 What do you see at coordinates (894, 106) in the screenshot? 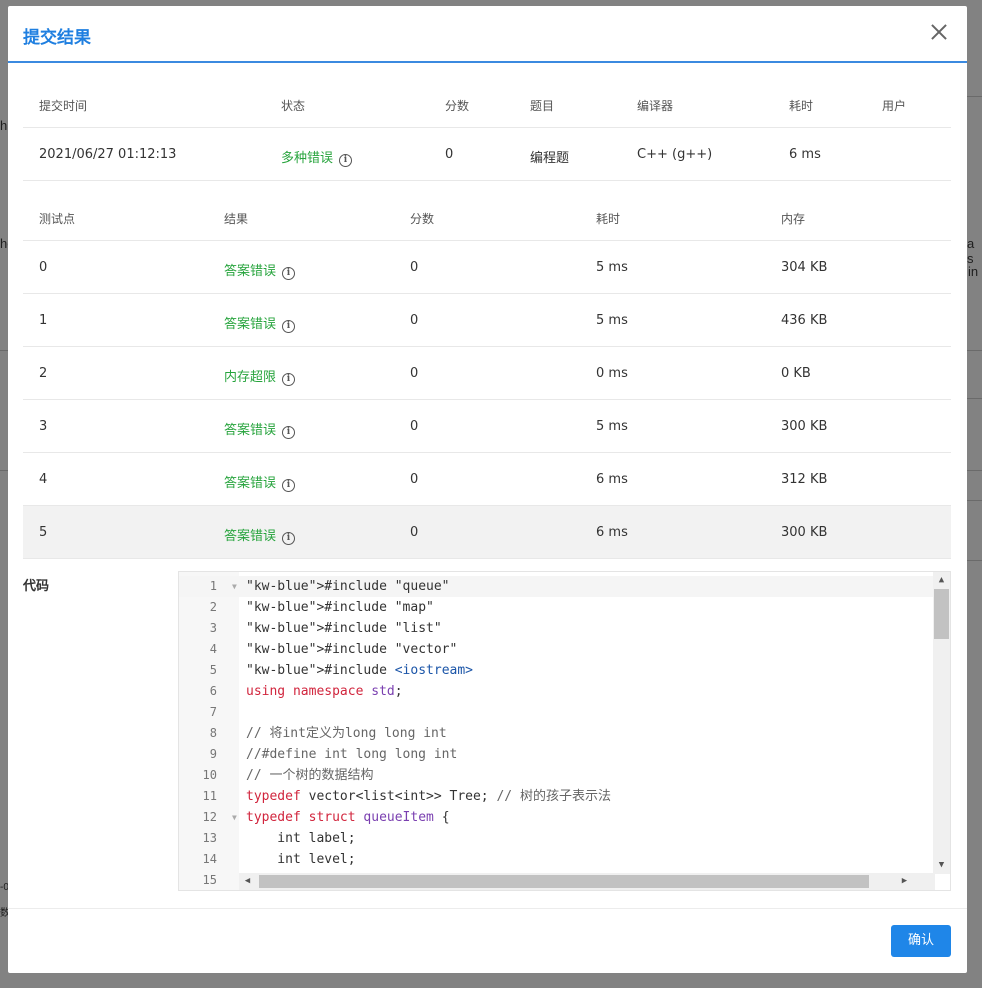
I see `header-user: 用户` at bounding box center [894, 106].